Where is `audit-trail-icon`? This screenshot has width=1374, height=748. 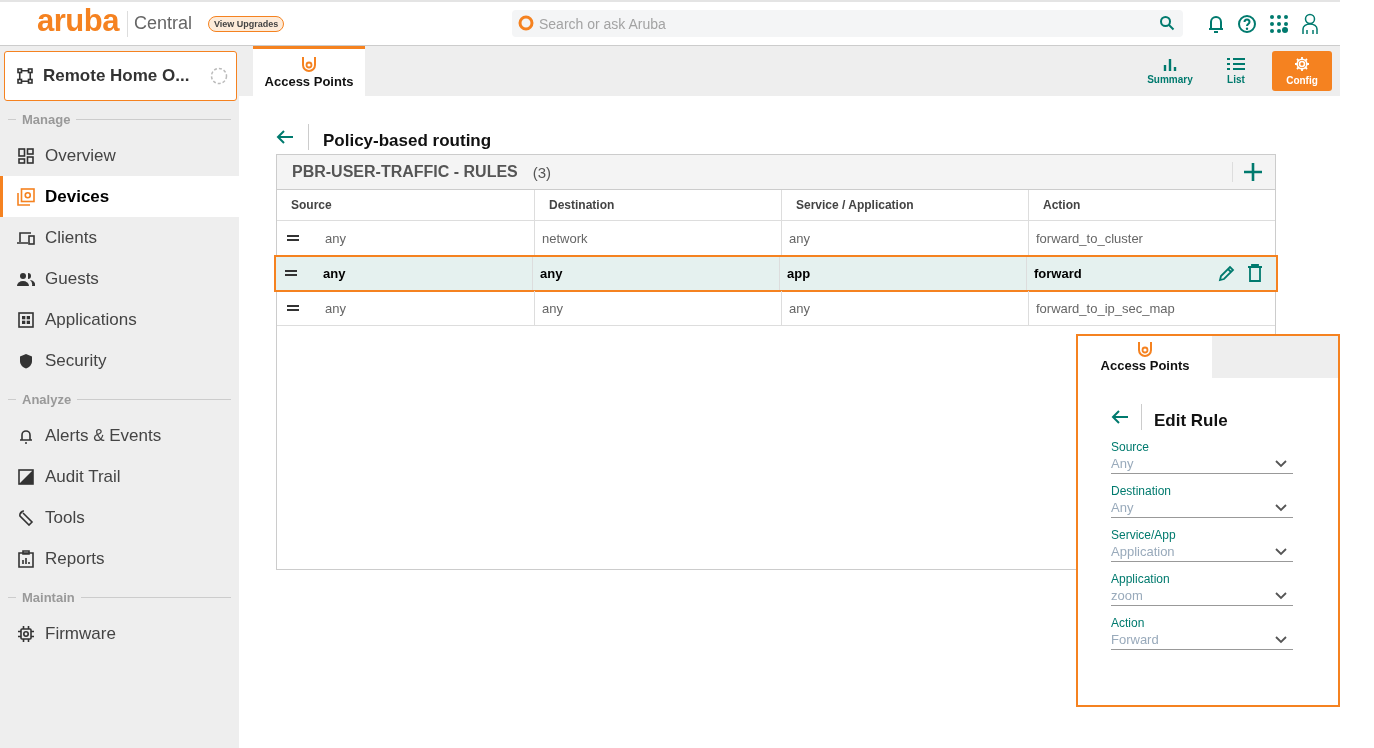 audit-trail-icon is located at coordinates (26, 476).